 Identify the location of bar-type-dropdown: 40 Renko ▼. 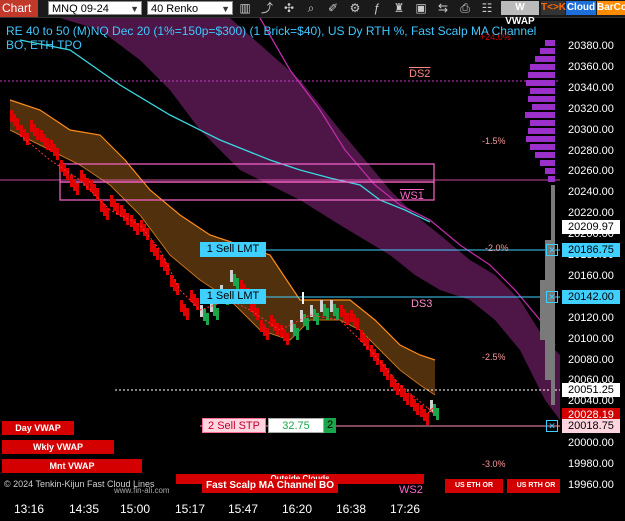
(190, 8).